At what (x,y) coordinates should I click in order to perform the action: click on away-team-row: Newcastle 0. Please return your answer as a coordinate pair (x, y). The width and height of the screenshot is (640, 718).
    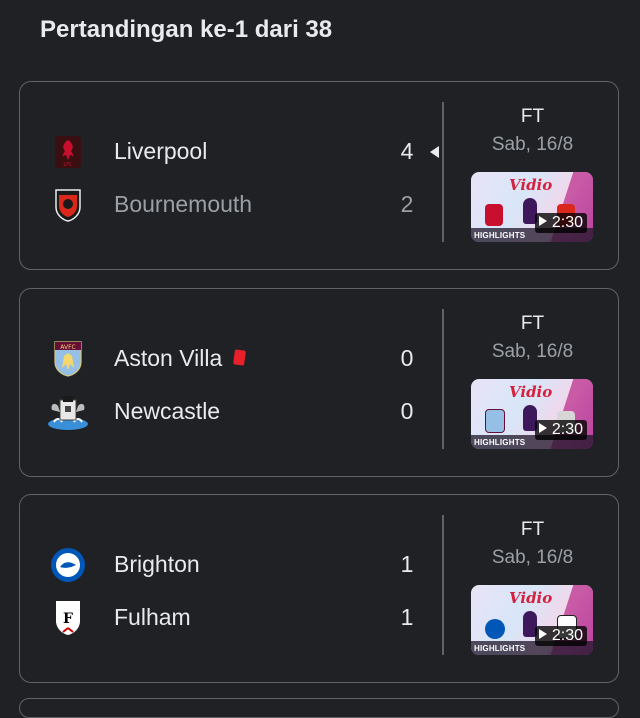
    Looking at the image, I should click on (230, 412).